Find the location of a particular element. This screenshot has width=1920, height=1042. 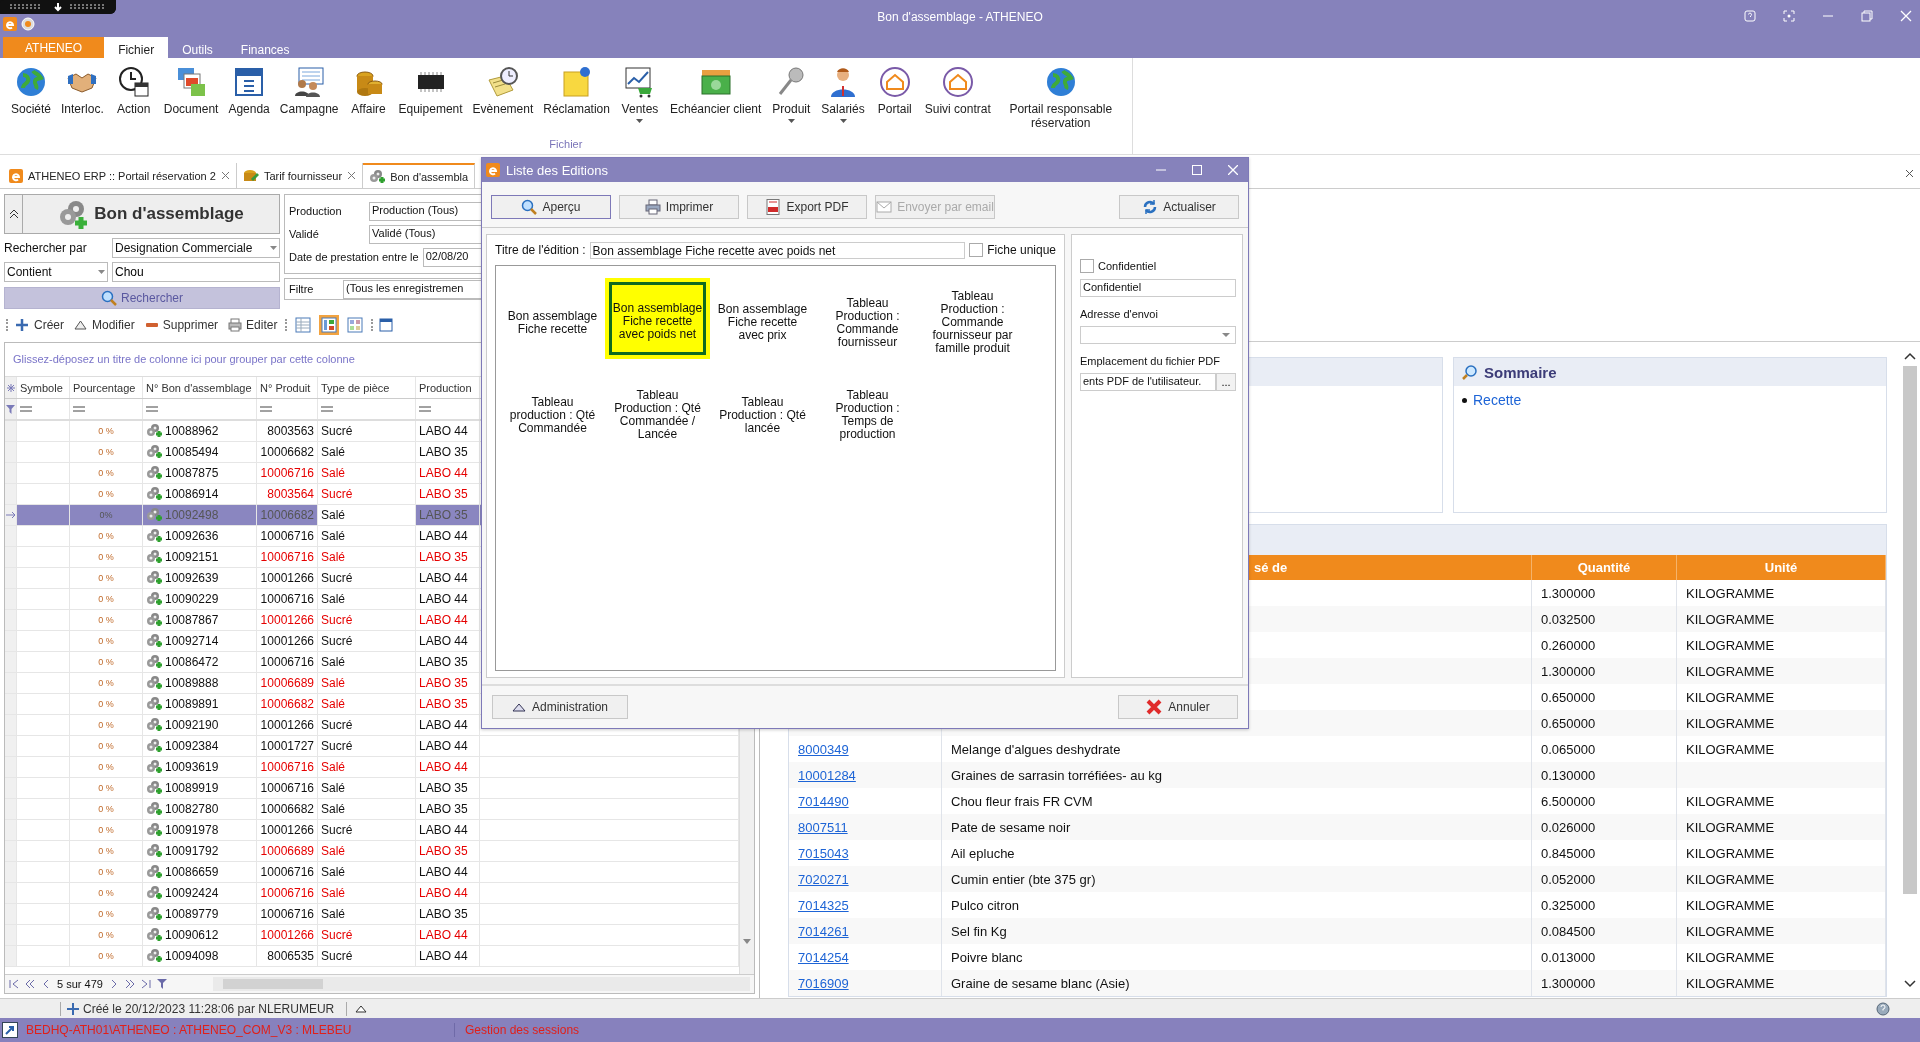

product-code-link: 7016909 is located at coordinates (823, 983).